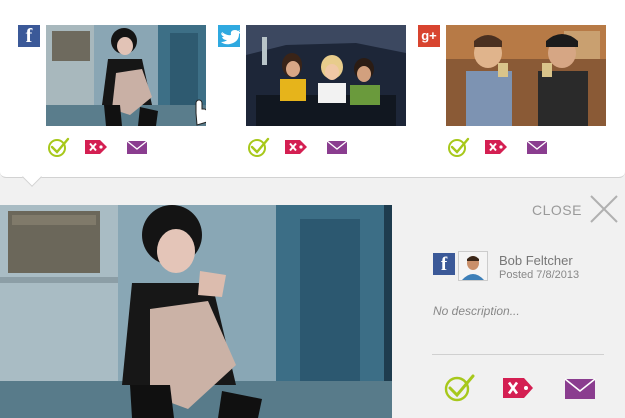  I want to click on close-icon, so click(604, 209).